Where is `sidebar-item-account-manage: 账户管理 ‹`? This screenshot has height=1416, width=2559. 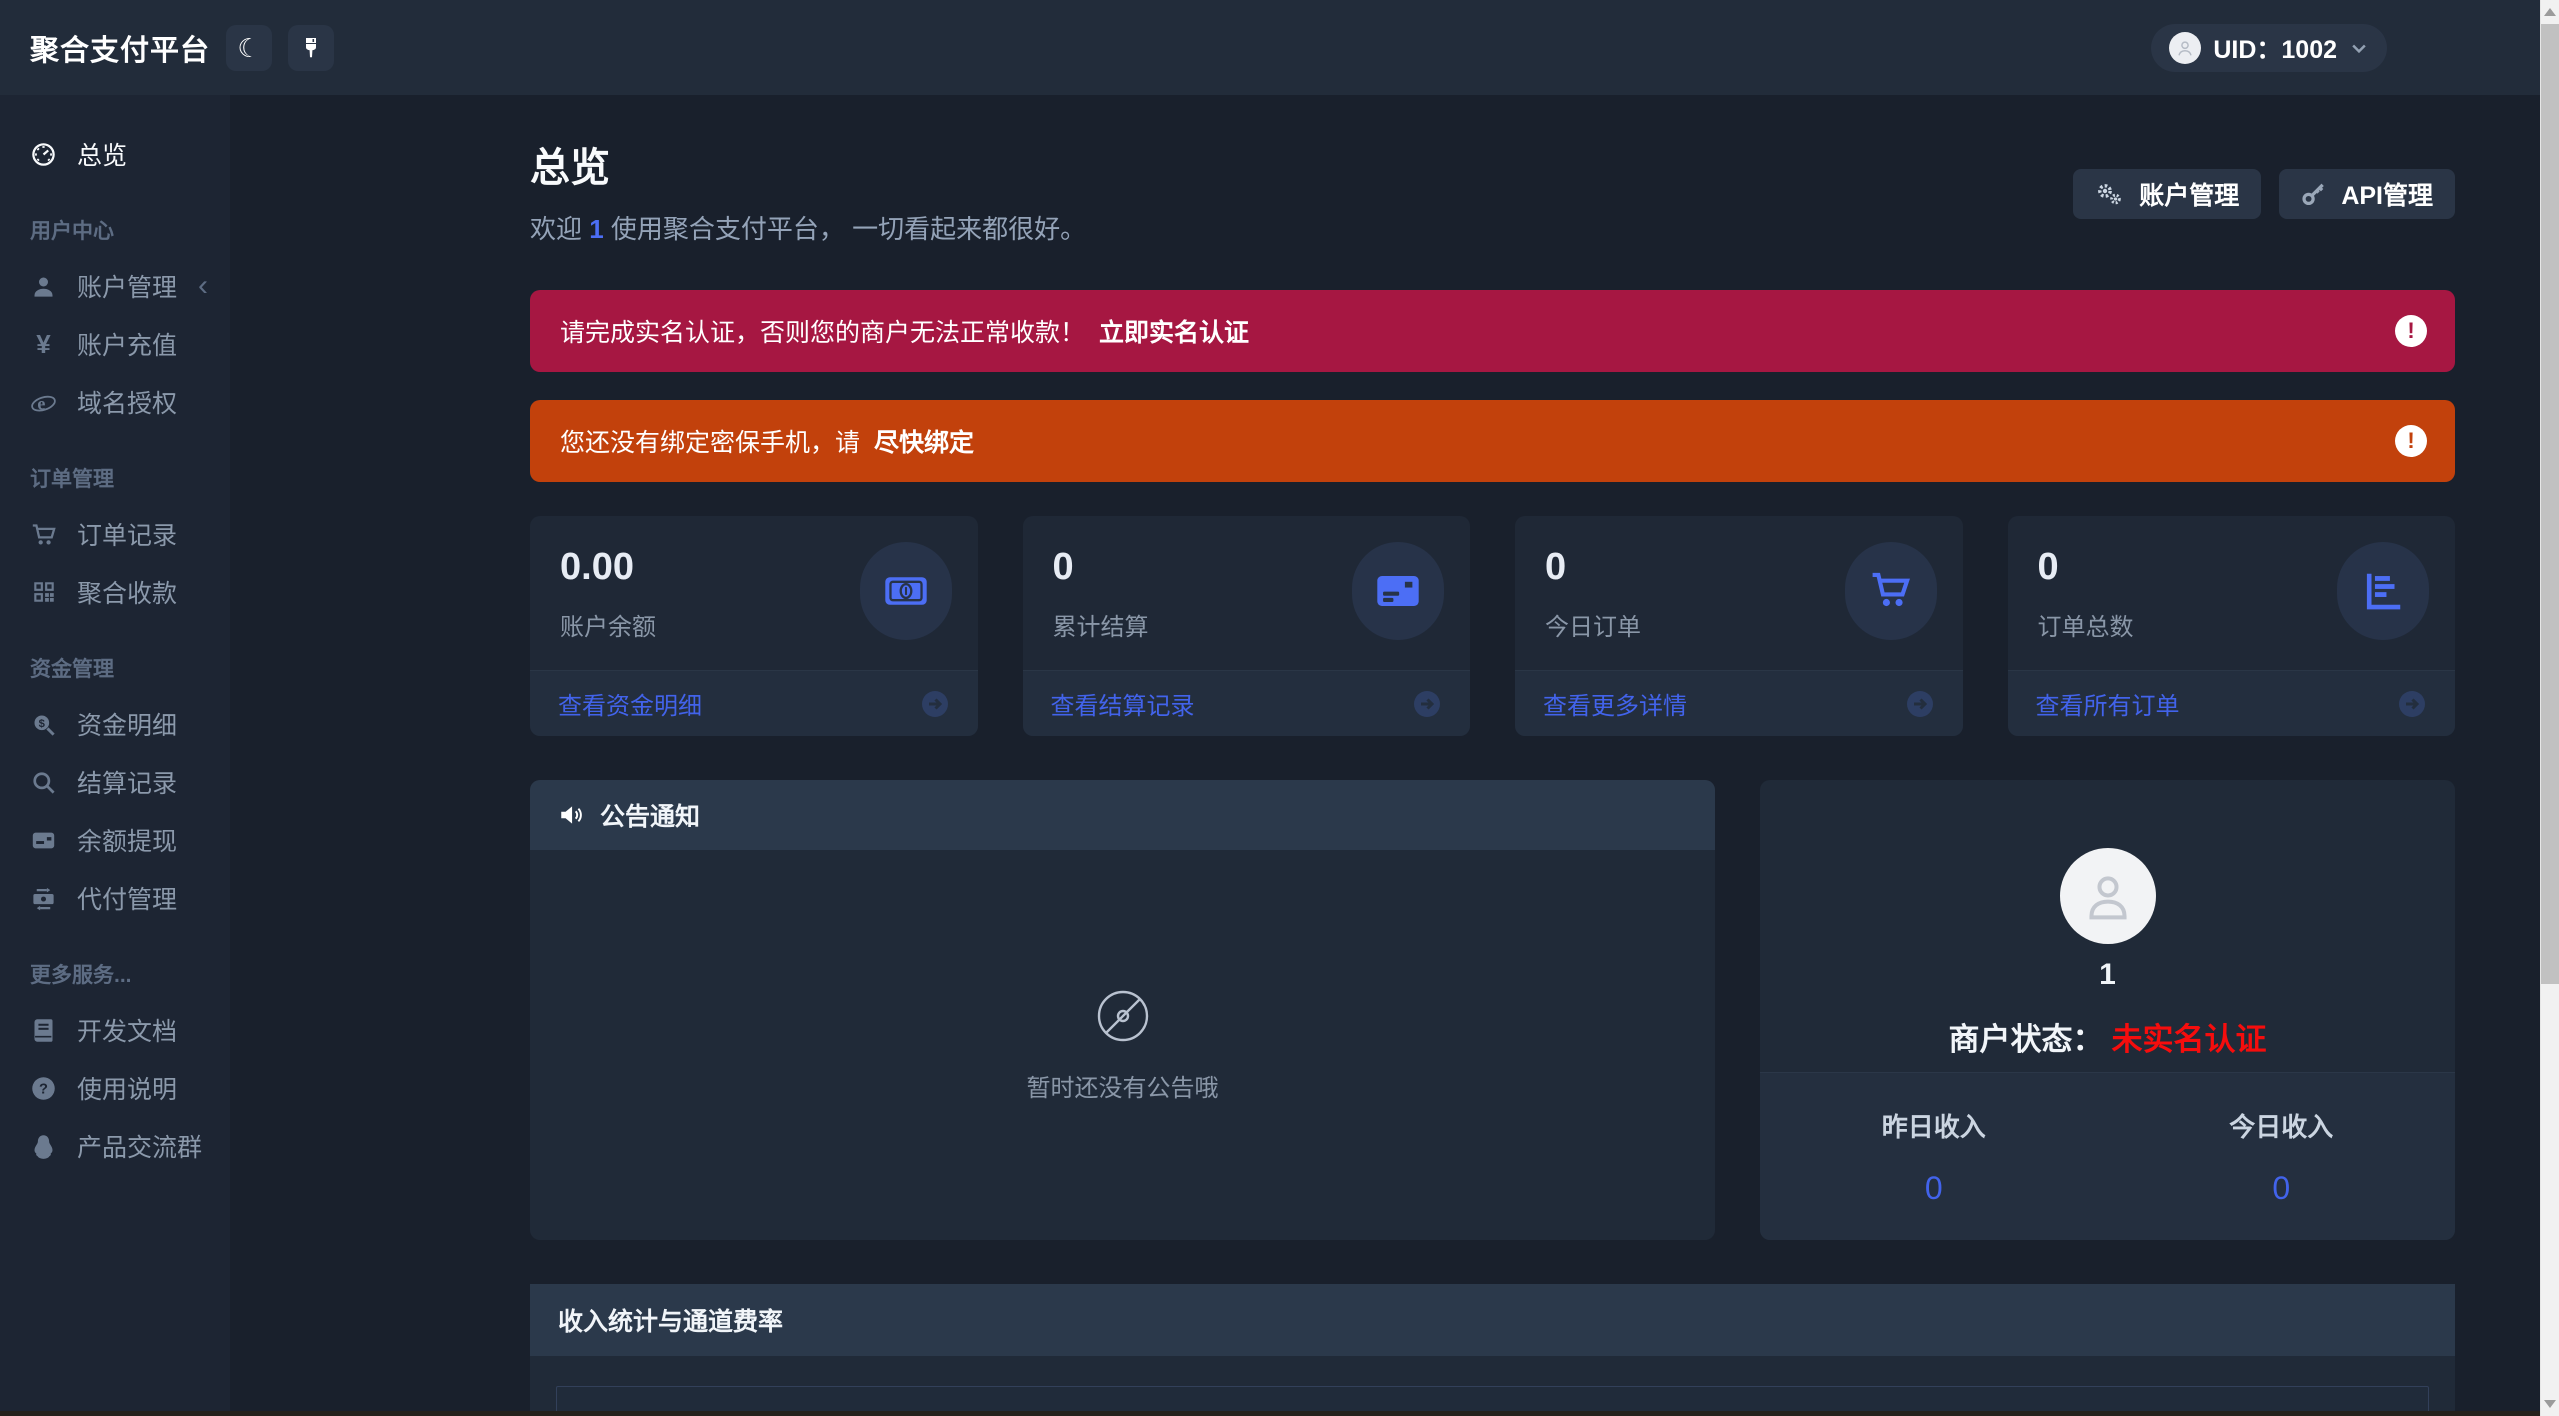 sidebar-item-account-manage: 账户管理 ‹ is located at coordinates (115, 286).